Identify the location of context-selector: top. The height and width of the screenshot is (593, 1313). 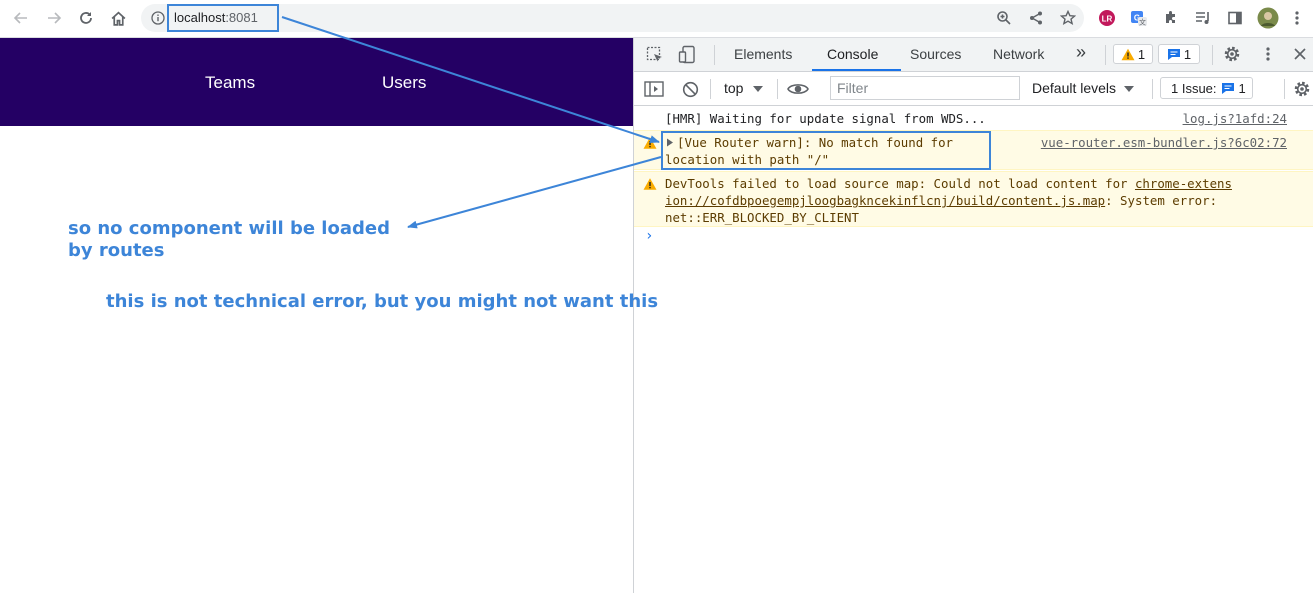
(744, 88).